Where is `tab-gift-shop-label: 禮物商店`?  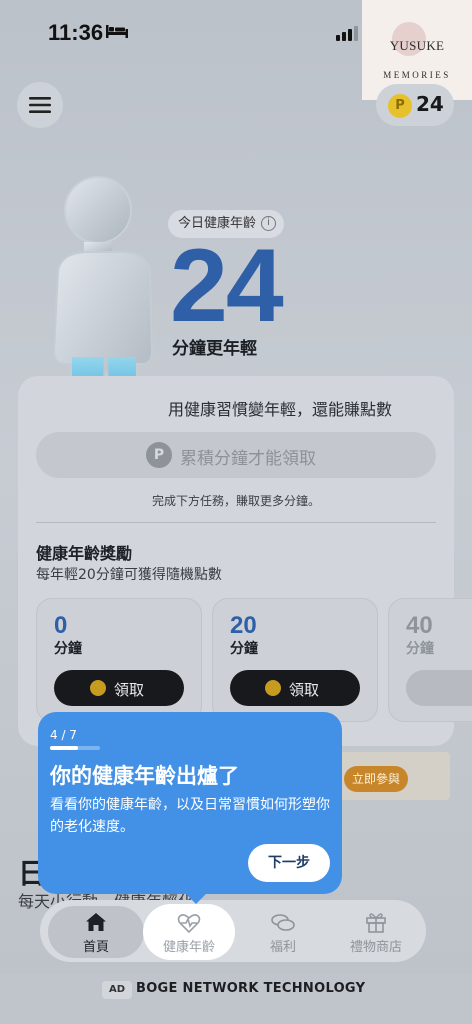 tab-gift-shop-label: 禮物商店 is located at coordinates (376, 947).